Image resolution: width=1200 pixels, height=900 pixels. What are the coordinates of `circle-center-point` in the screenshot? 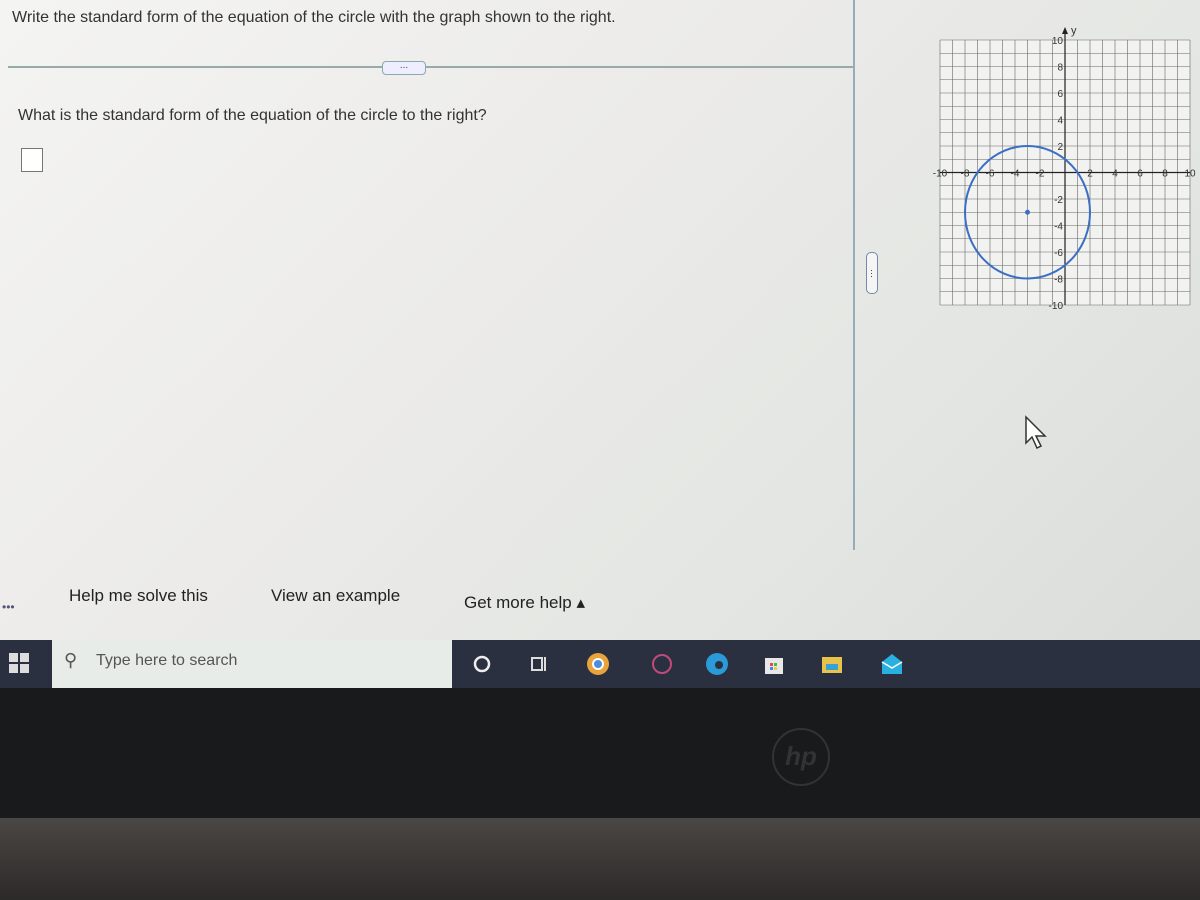 It's located at (1027, 212).